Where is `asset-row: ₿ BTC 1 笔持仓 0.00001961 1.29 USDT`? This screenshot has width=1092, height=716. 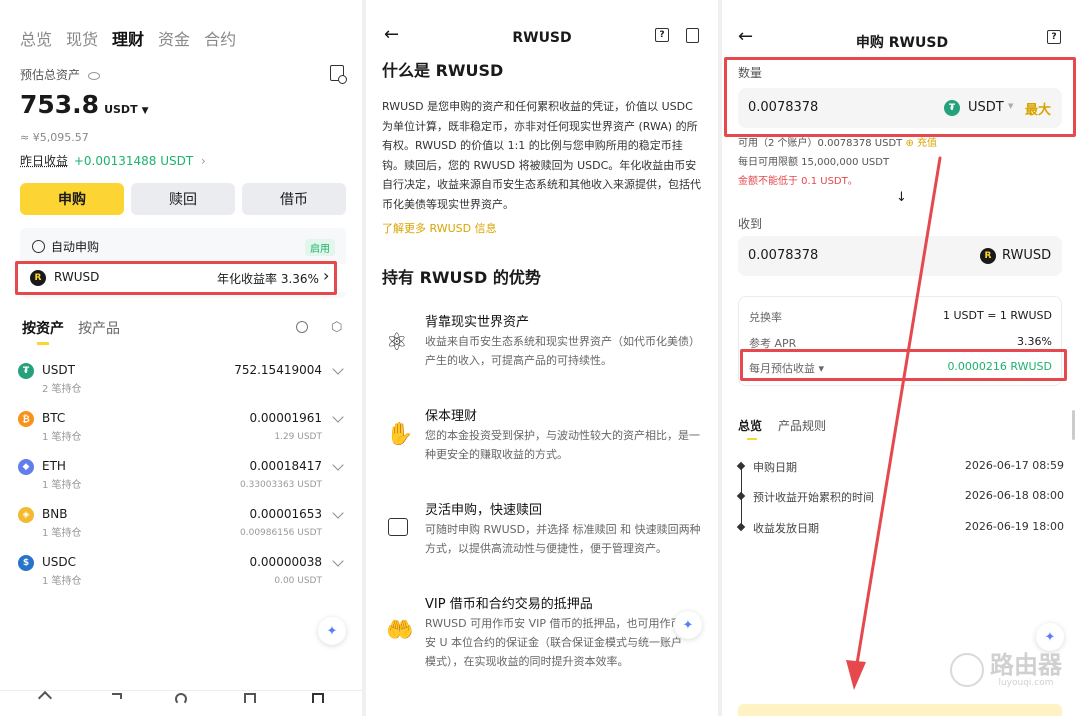
asset-row: ₿ BTC 1 笔持仓 0.00001961 1.29 USDT is located at coordinates (181, 430).